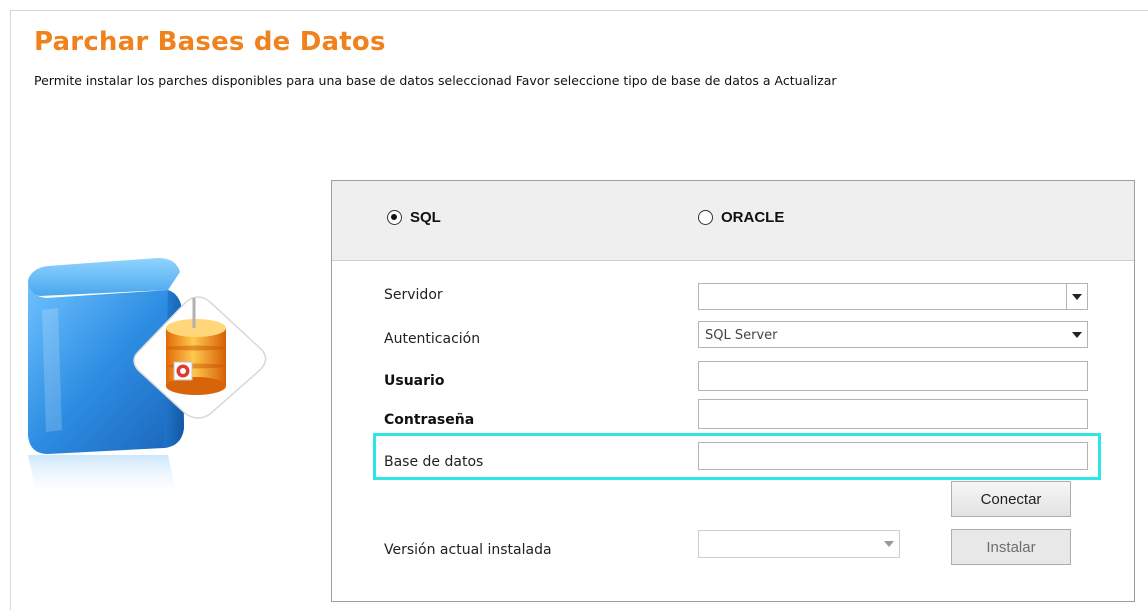 The width and height of the screenshot is (1148, 610). What do you see at coordinates (753, 217) in the screenshot?
I see `radio-oracle-label: ORACLE` at bounding box center [753, 217].